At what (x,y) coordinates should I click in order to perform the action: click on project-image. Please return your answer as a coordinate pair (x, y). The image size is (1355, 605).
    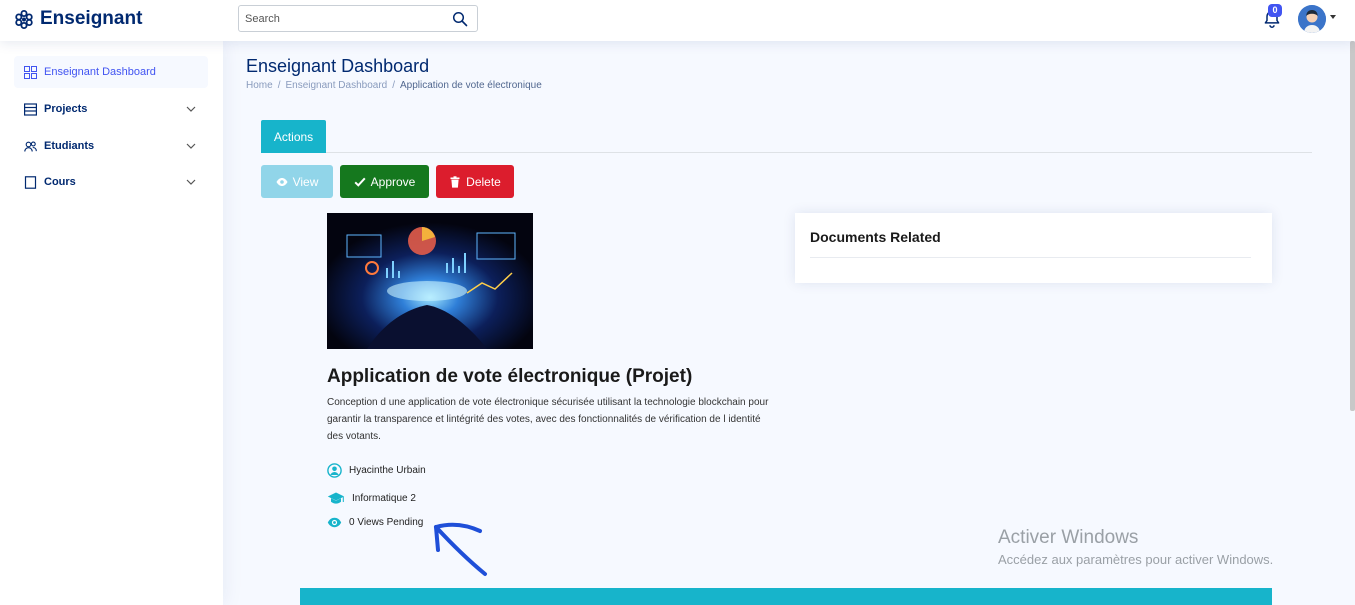
    Looking at the image, I should click on (430, 281).